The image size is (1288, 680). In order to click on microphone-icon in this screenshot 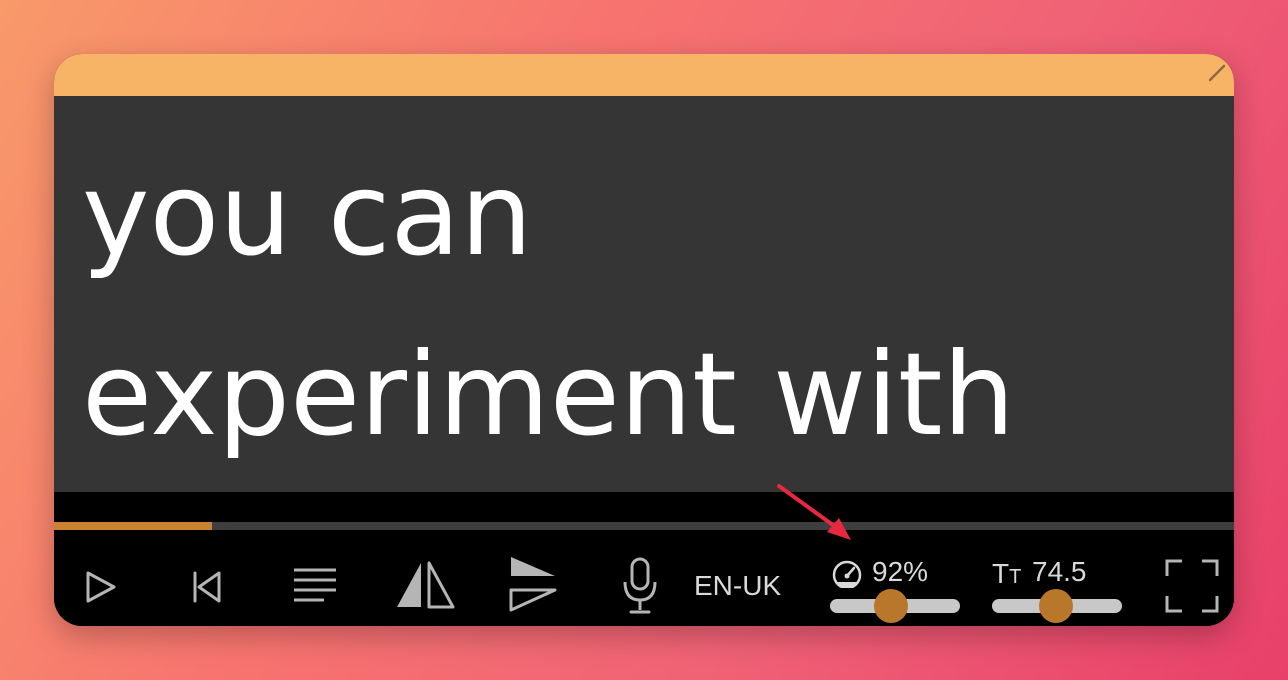, I will do `click(640, 586)`.